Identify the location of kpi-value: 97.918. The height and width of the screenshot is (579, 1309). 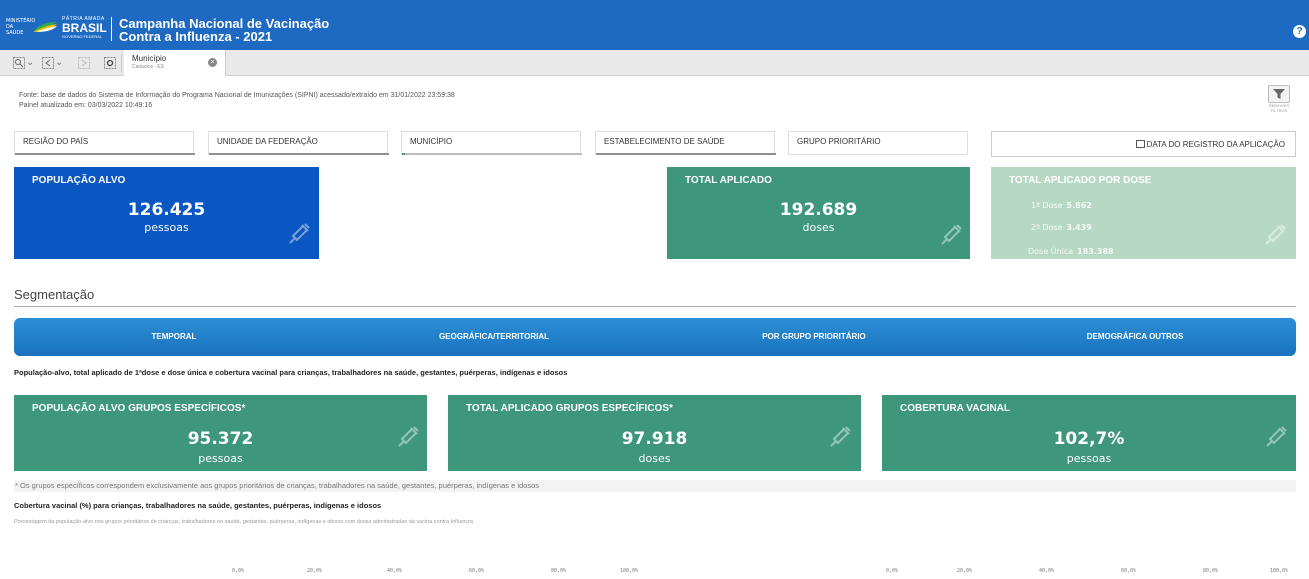
(654, 439).